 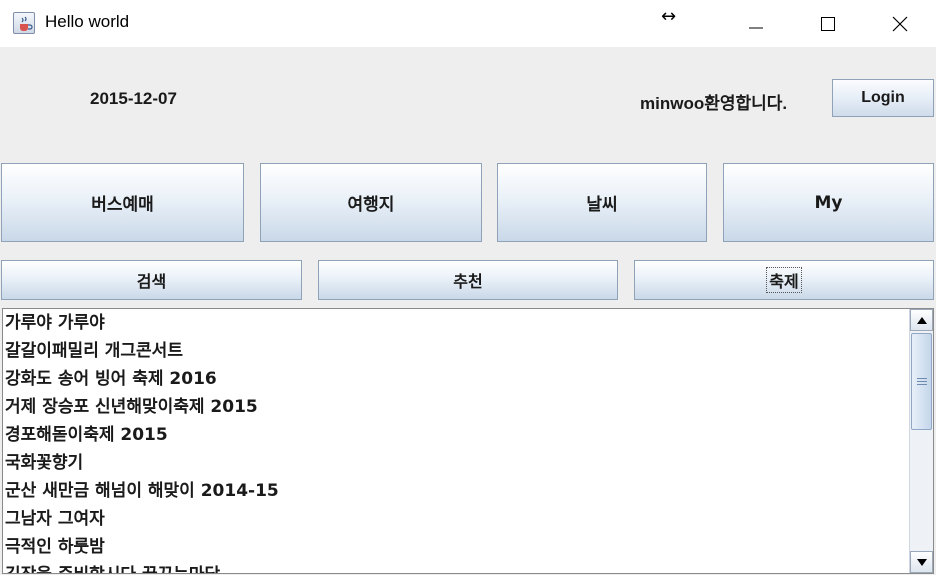 I want to click on list-item: 국화꽃향기, so click(x=455, y=463).